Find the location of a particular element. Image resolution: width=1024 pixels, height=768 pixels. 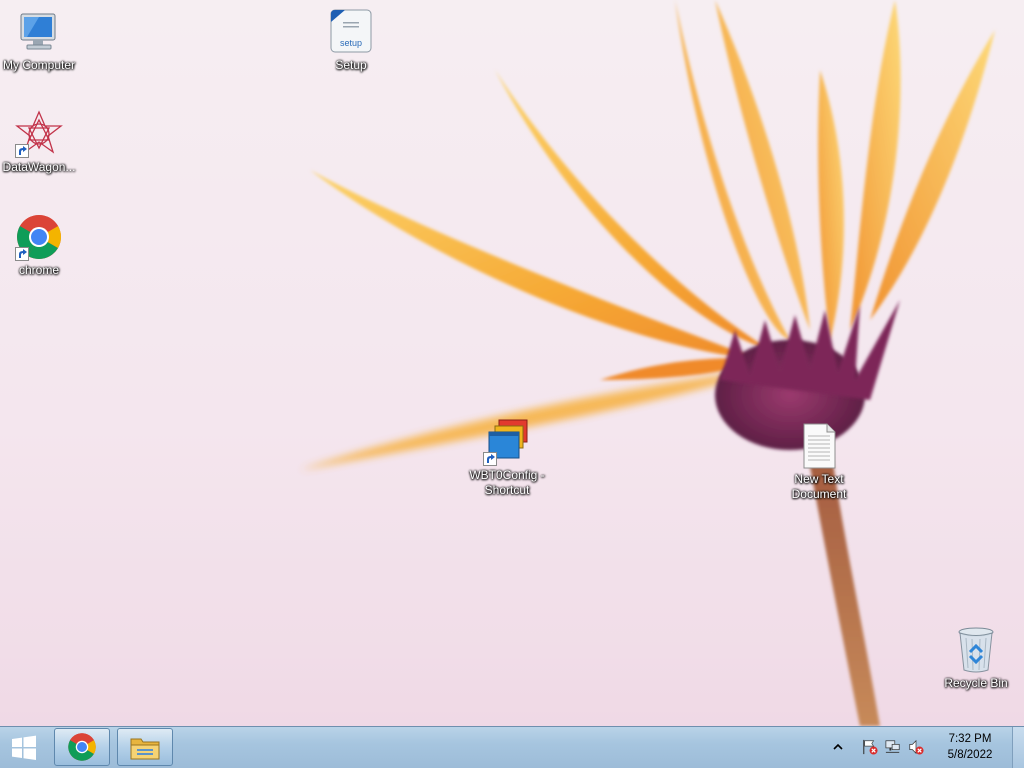

clock-time: 7:32 PM is located at coordinates (970, 739).